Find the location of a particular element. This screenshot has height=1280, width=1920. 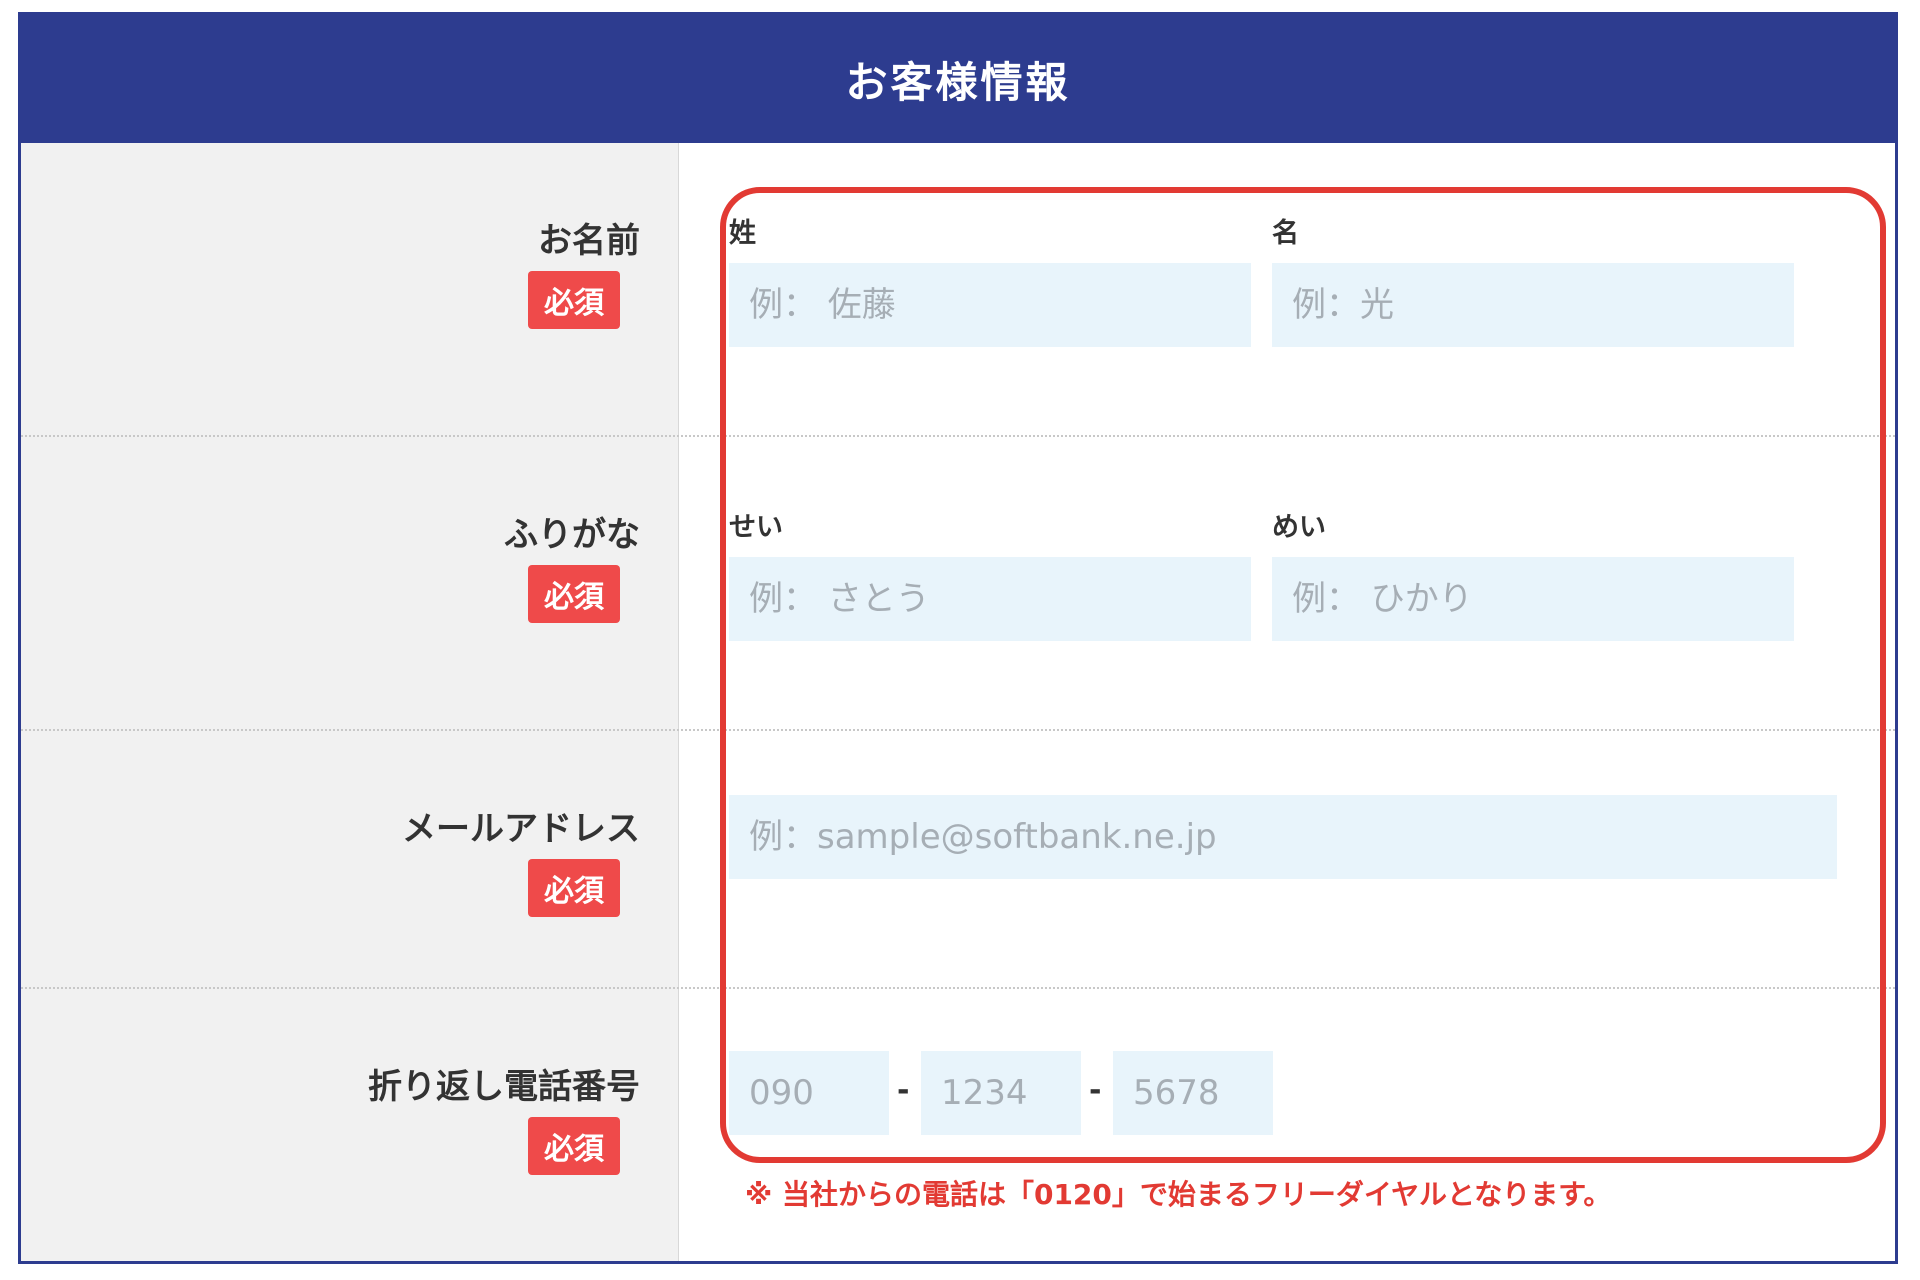

last-name-kana-label: せい is located at coordinates (756, 527).